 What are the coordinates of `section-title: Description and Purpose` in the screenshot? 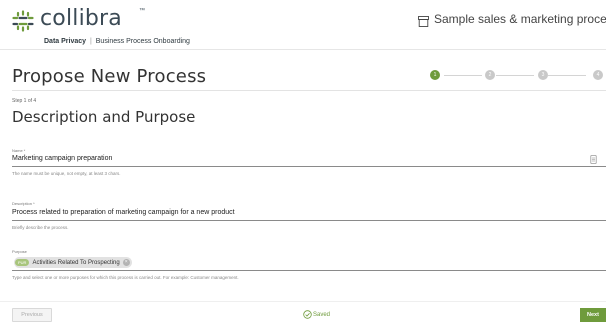 It's located at (104, 117).